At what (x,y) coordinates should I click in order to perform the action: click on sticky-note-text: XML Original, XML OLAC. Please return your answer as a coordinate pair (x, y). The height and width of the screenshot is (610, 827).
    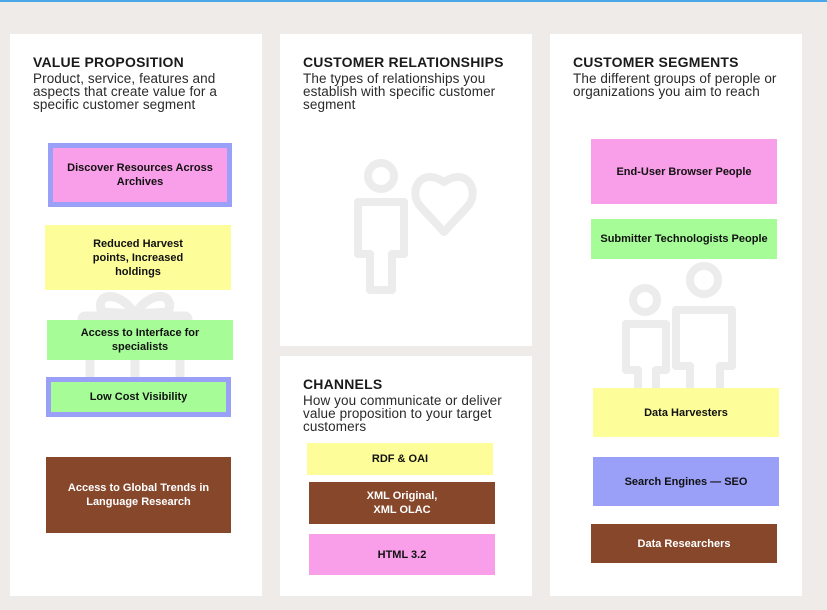
    Looking at the image, I should click on (402, 503).